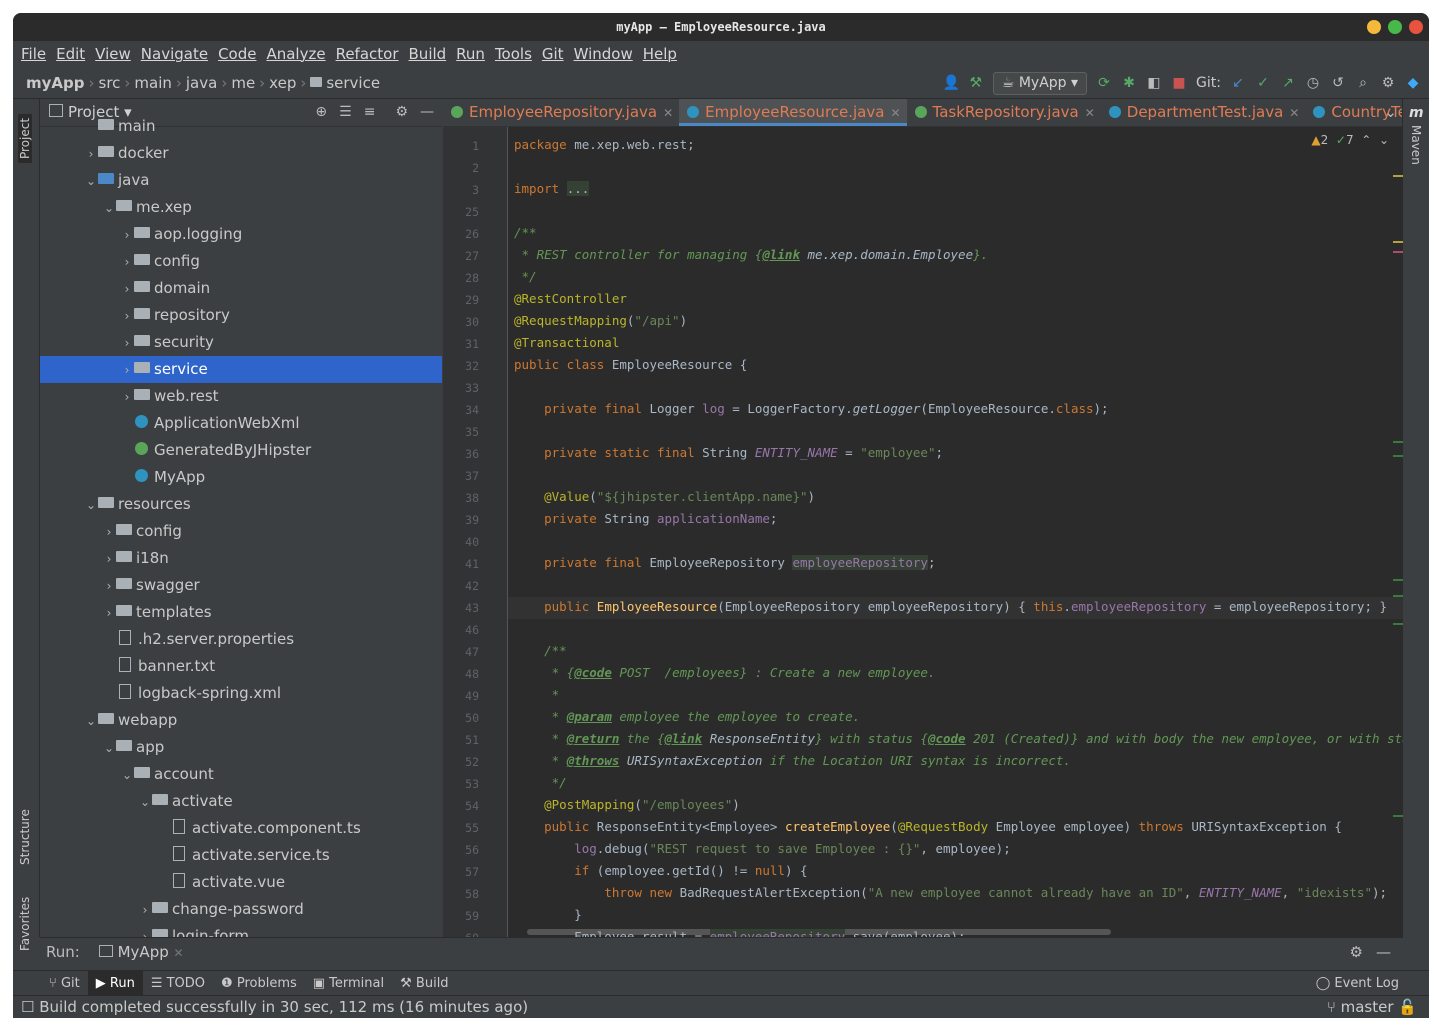  What do you see at coordinates (241, 639) in the screenshot?
I see `tree-item: .h2.server.properties` at bounding box center [241, 639].